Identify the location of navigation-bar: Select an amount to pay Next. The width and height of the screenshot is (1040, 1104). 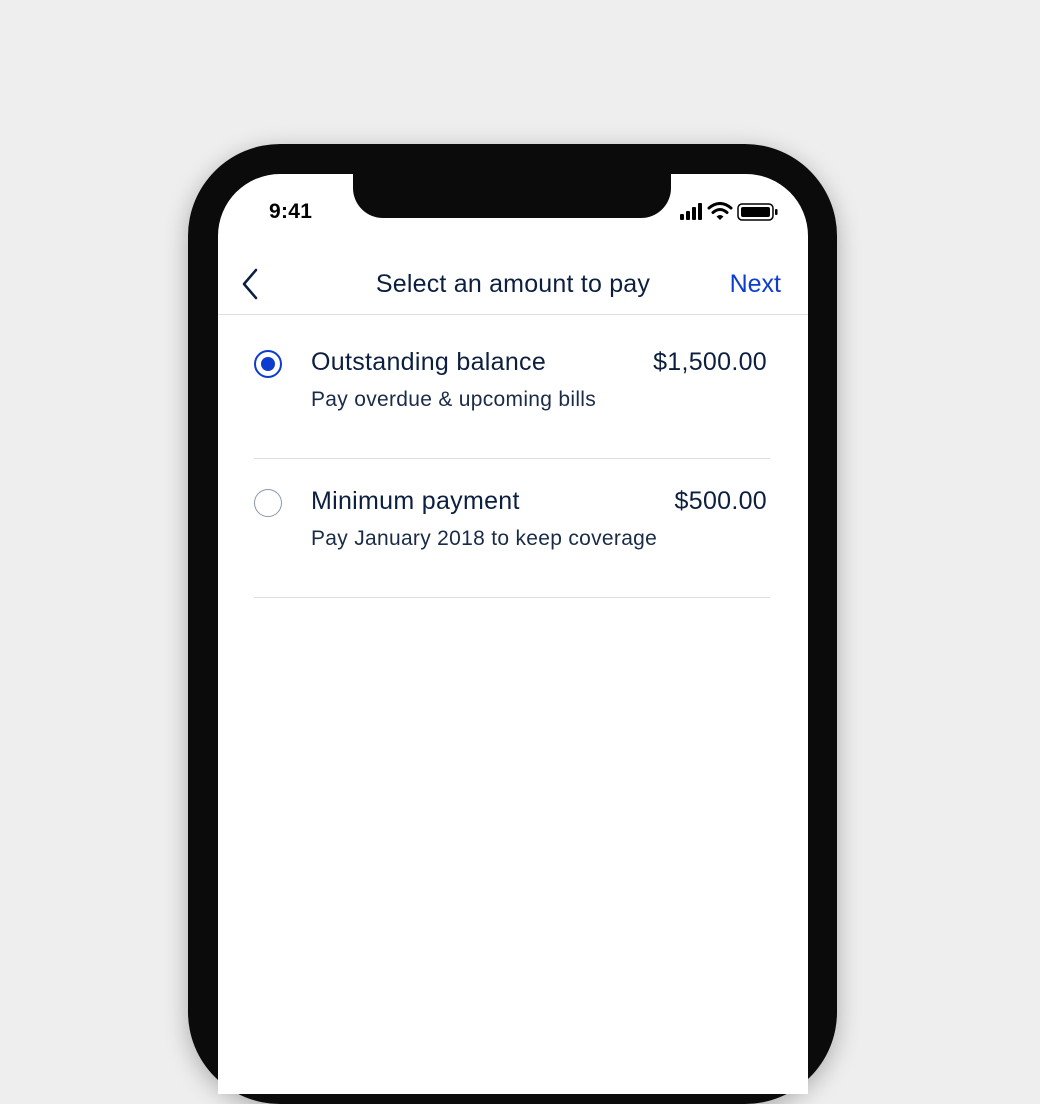
(513, 284).